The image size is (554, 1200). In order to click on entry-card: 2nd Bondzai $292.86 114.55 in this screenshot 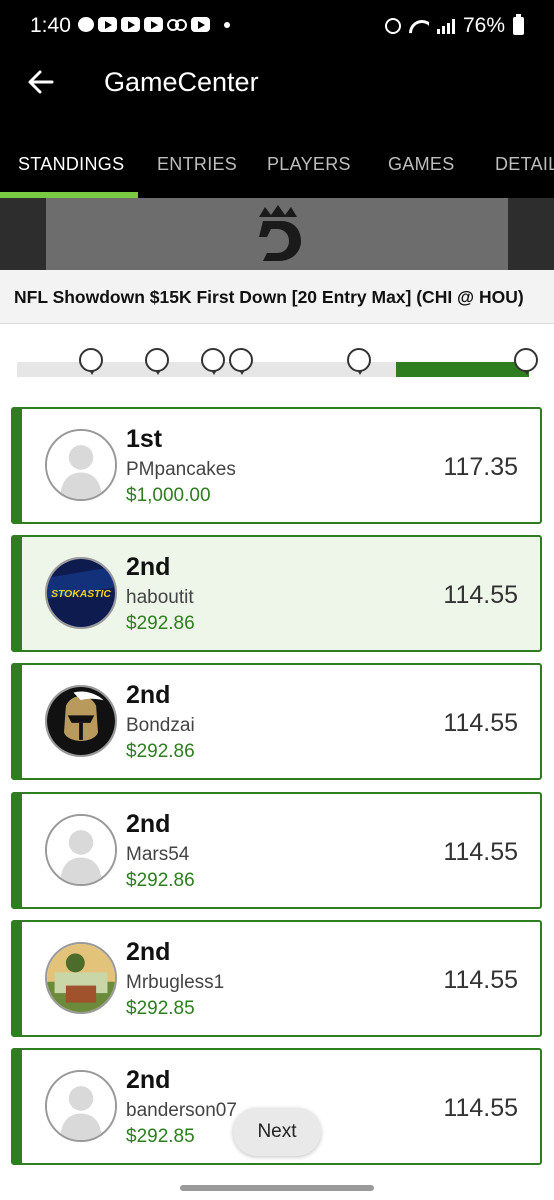, I will do `click(276, 721)`.